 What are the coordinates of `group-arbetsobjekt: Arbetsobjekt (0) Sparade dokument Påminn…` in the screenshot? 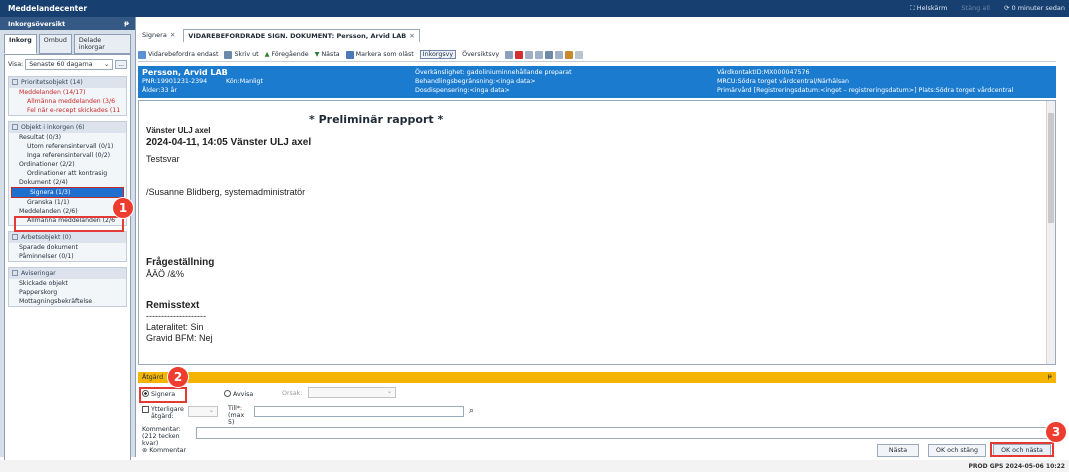 It's located at (67, 246).